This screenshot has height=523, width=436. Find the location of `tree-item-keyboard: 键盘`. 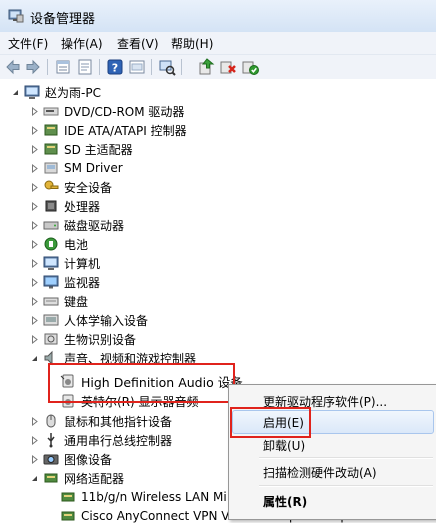

tree-item-keyboard: 键盘 is located at coordinates (59, 301).